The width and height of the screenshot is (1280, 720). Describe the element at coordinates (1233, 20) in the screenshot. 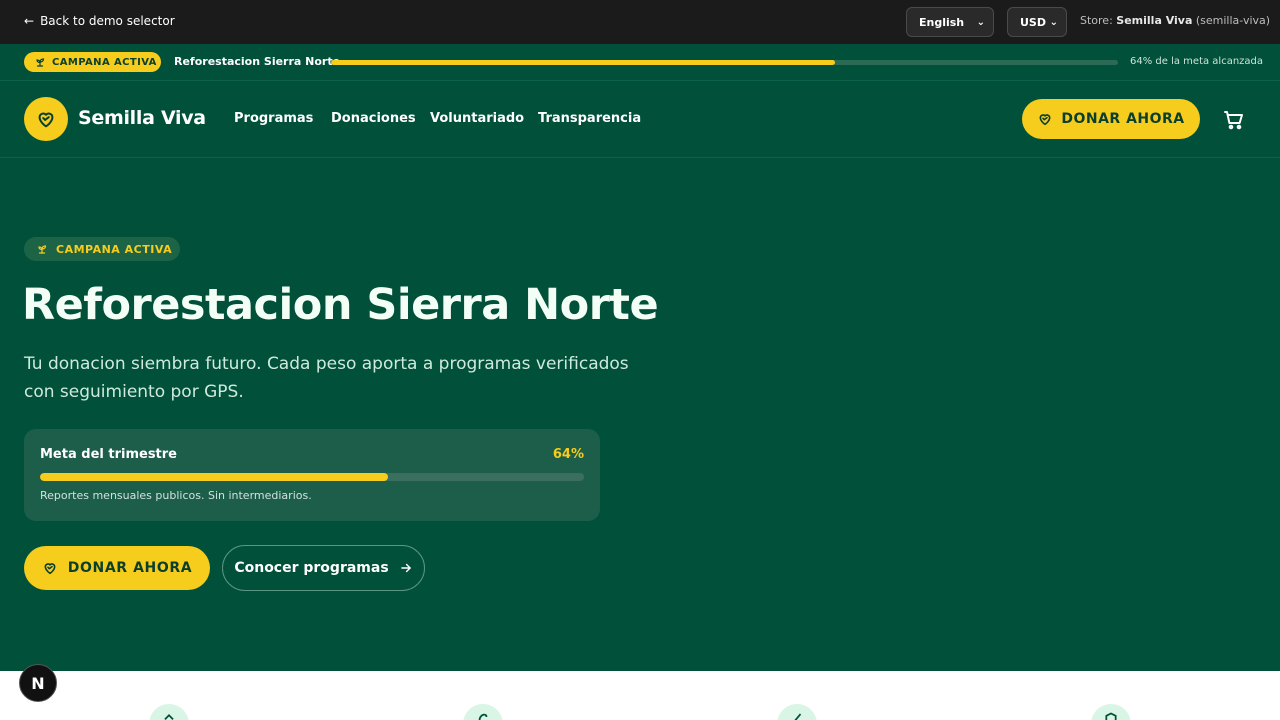

I see `store-slug: (semilla-viva)` at that location.